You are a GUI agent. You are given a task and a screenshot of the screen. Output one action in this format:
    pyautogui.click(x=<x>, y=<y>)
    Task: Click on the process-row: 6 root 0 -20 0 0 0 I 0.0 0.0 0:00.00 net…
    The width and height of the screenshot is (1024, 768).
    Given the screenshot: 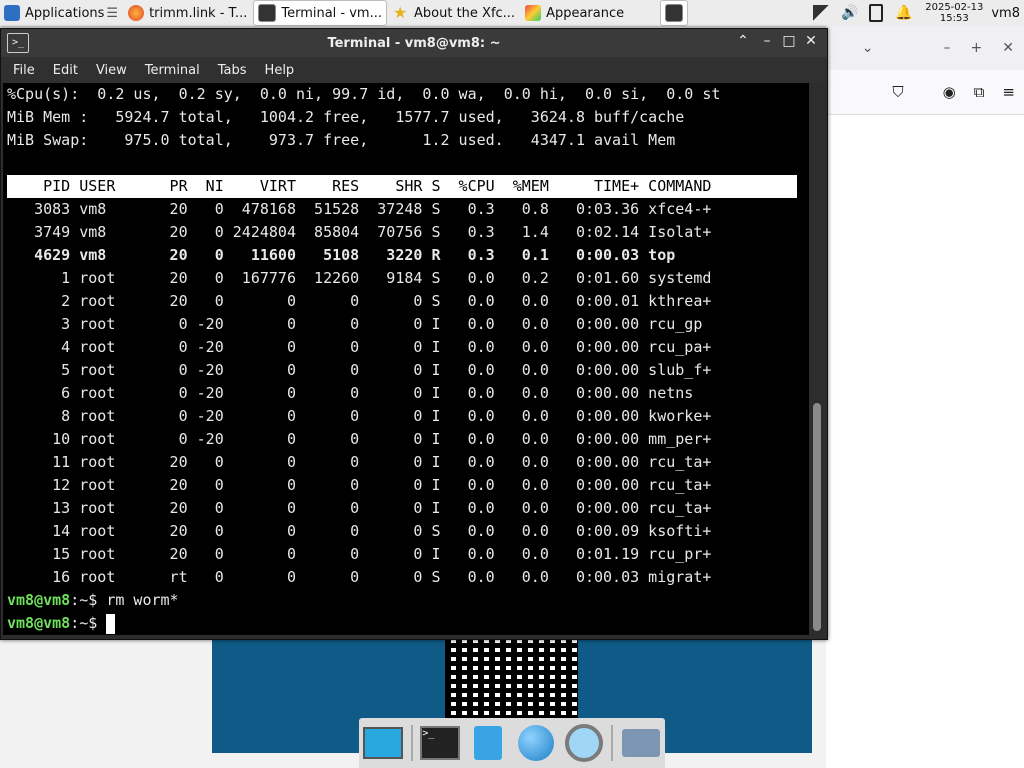 What is the action you would take?
    pyautogui.click(x=350, y=393)
    